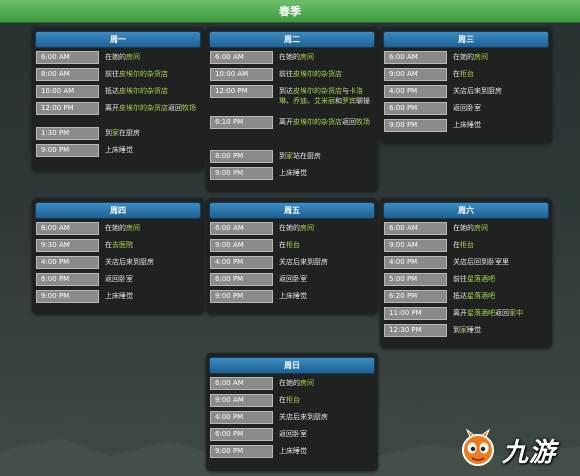 The height and width of the screenshot is (476, 580). What do you see at coordinates (112, 108) in the screenshot?
I see `event-fragment: 离开` at bounding box center [112, 108].